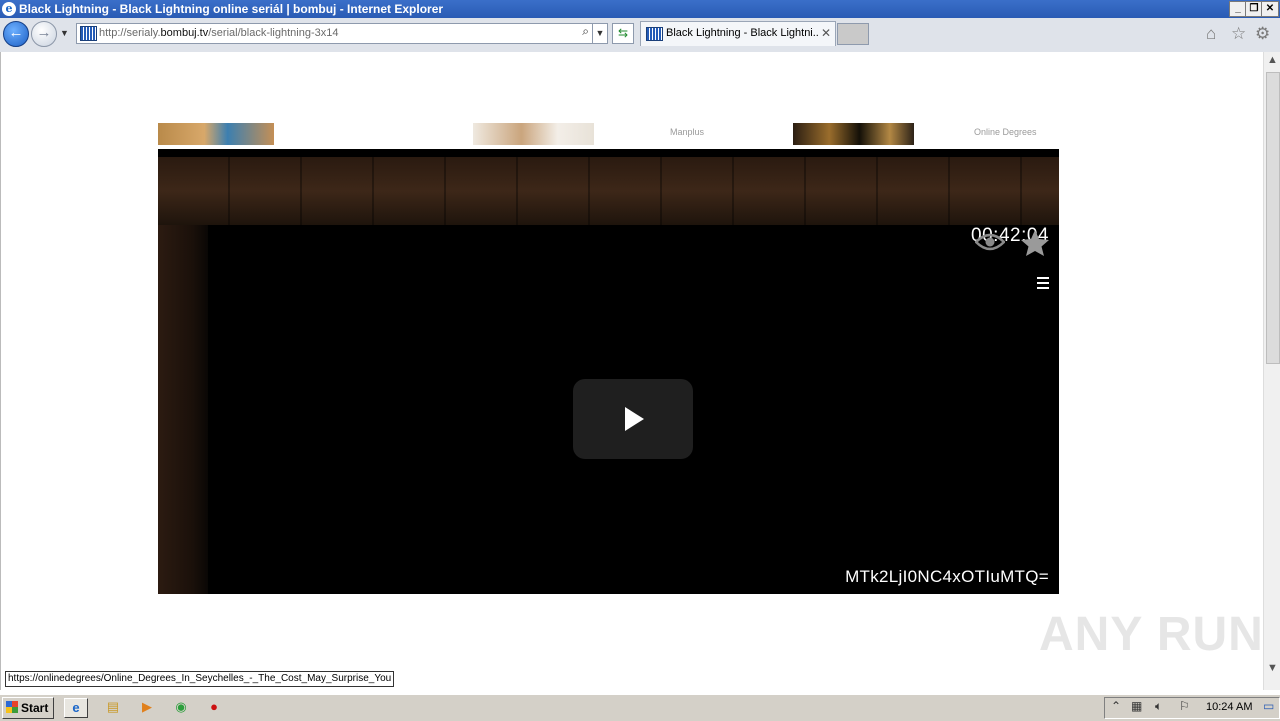  What do you see at coordinates (1271, 371) in the screenshot?
I see `vertical-scrollbar: ▲ ▼` at bounding box center [1271, 371].